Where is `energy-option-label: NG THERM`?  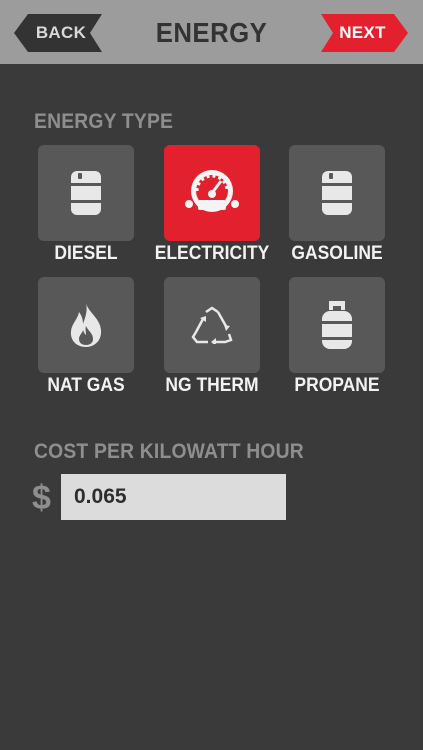 energy-option-label: NG THERM is located at coordinates (212, 385).